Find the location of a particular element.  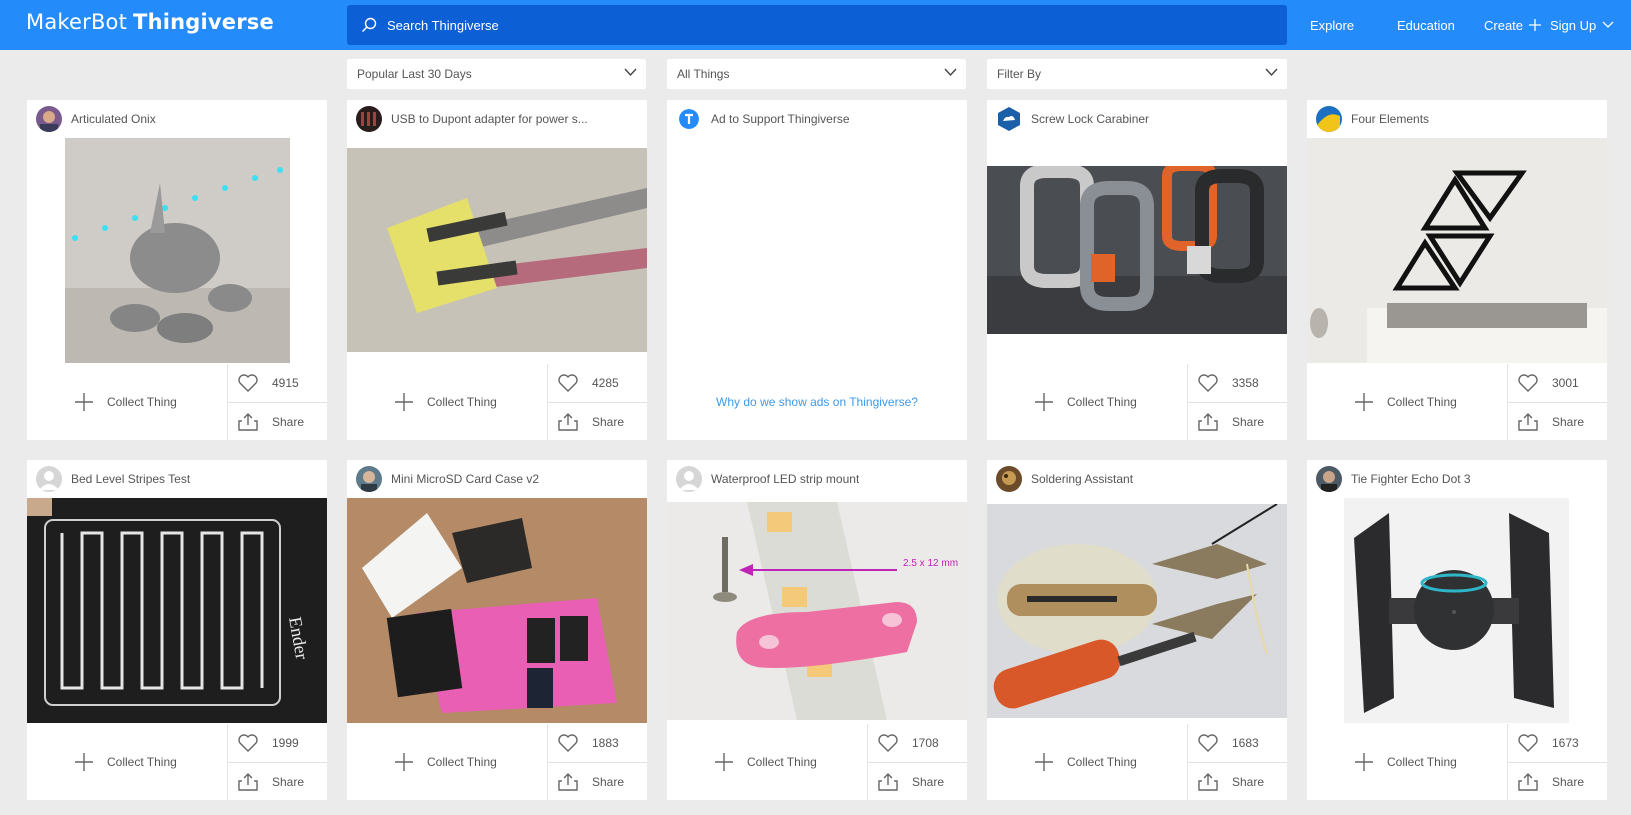

makerbot-thingiverse-logo: MakerBot Thingiverse is located at coordinates (150, 22).